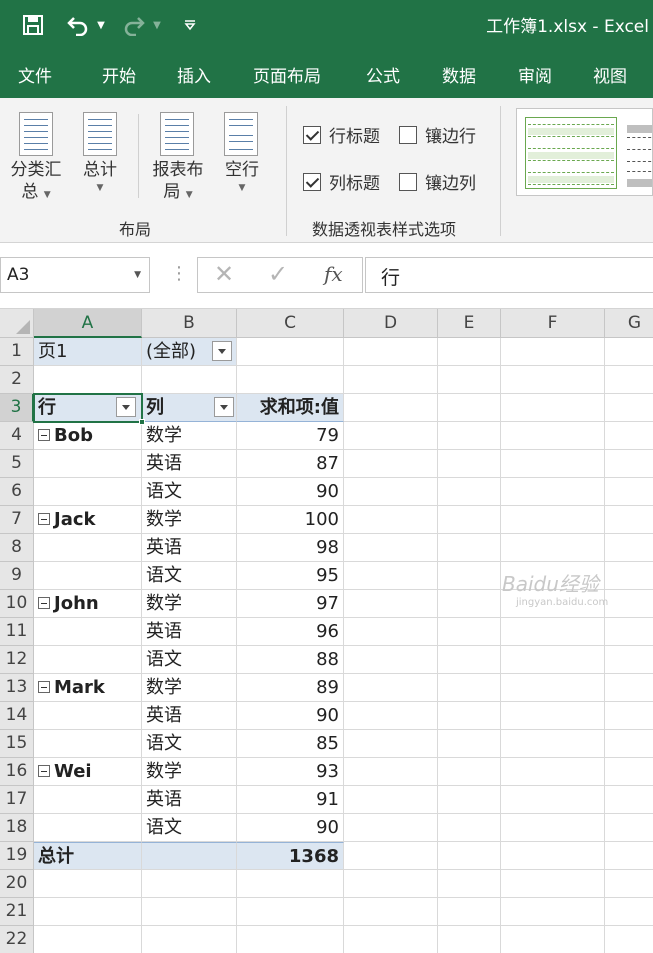  Describe the element at coordinates (17, 492) in the screenshot. I see `row-header-6: 6` at that location.